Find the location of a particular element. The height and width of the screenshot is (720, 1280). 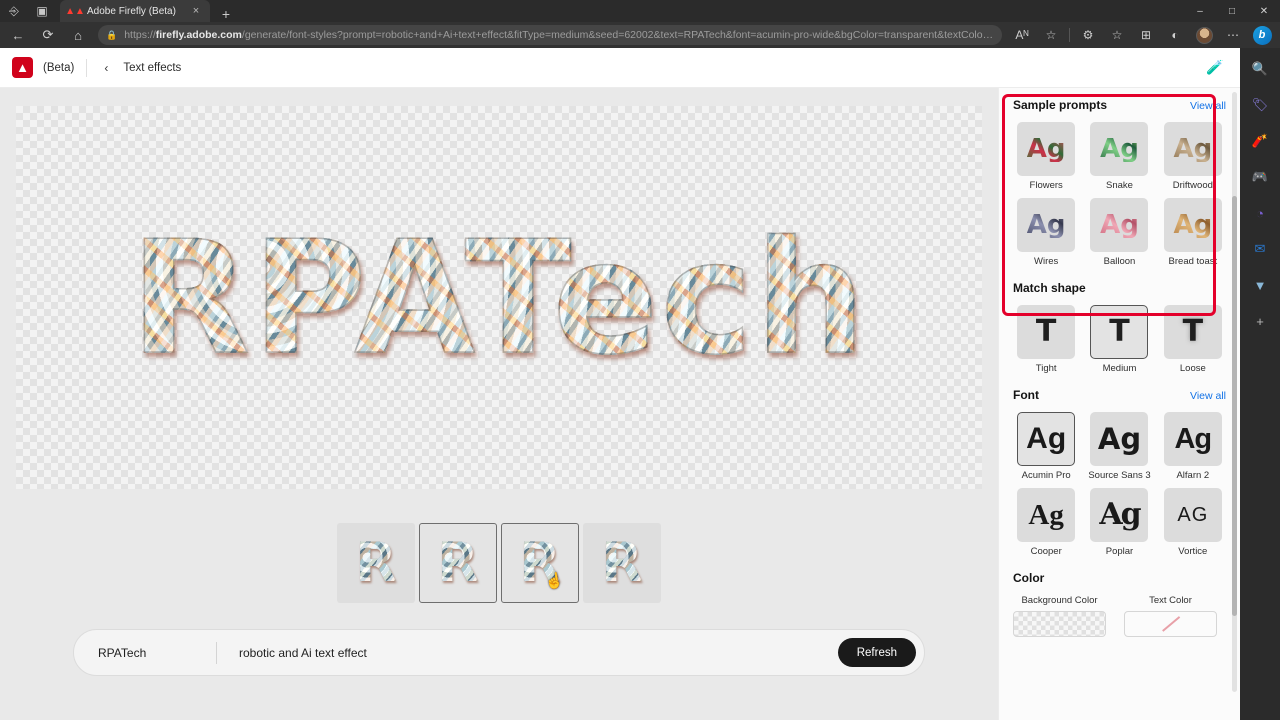

color-header: Color is located at coordinates (1119, 578).